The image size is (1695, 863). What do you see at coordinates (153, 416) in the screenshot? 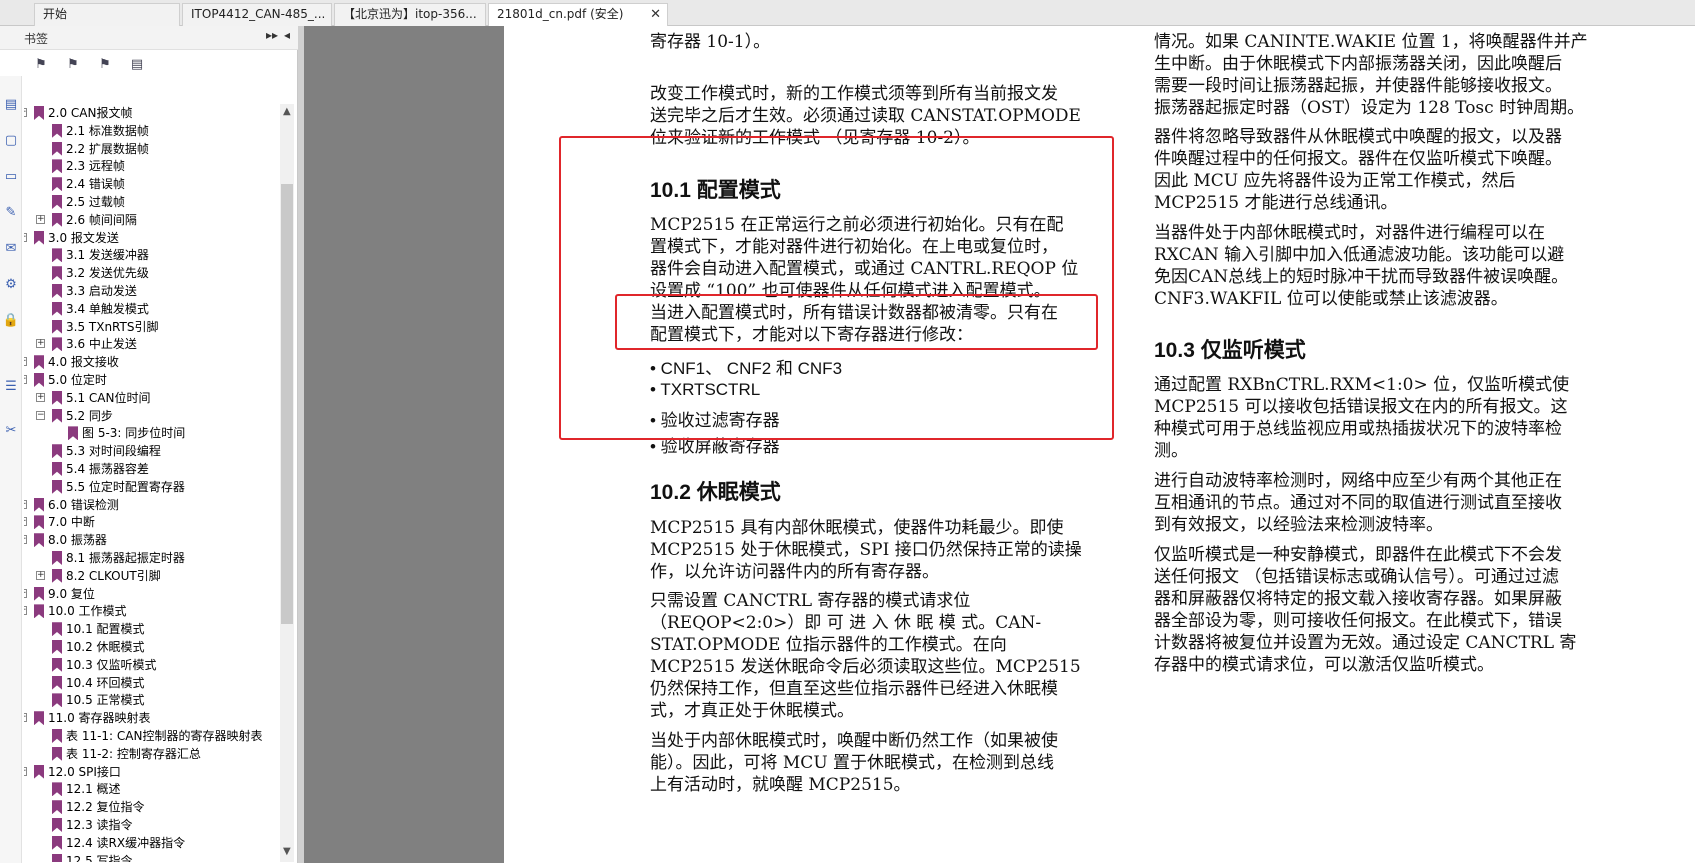
I see `bookmark-item: − 5.2 同步` at bounding box center [153, 416].